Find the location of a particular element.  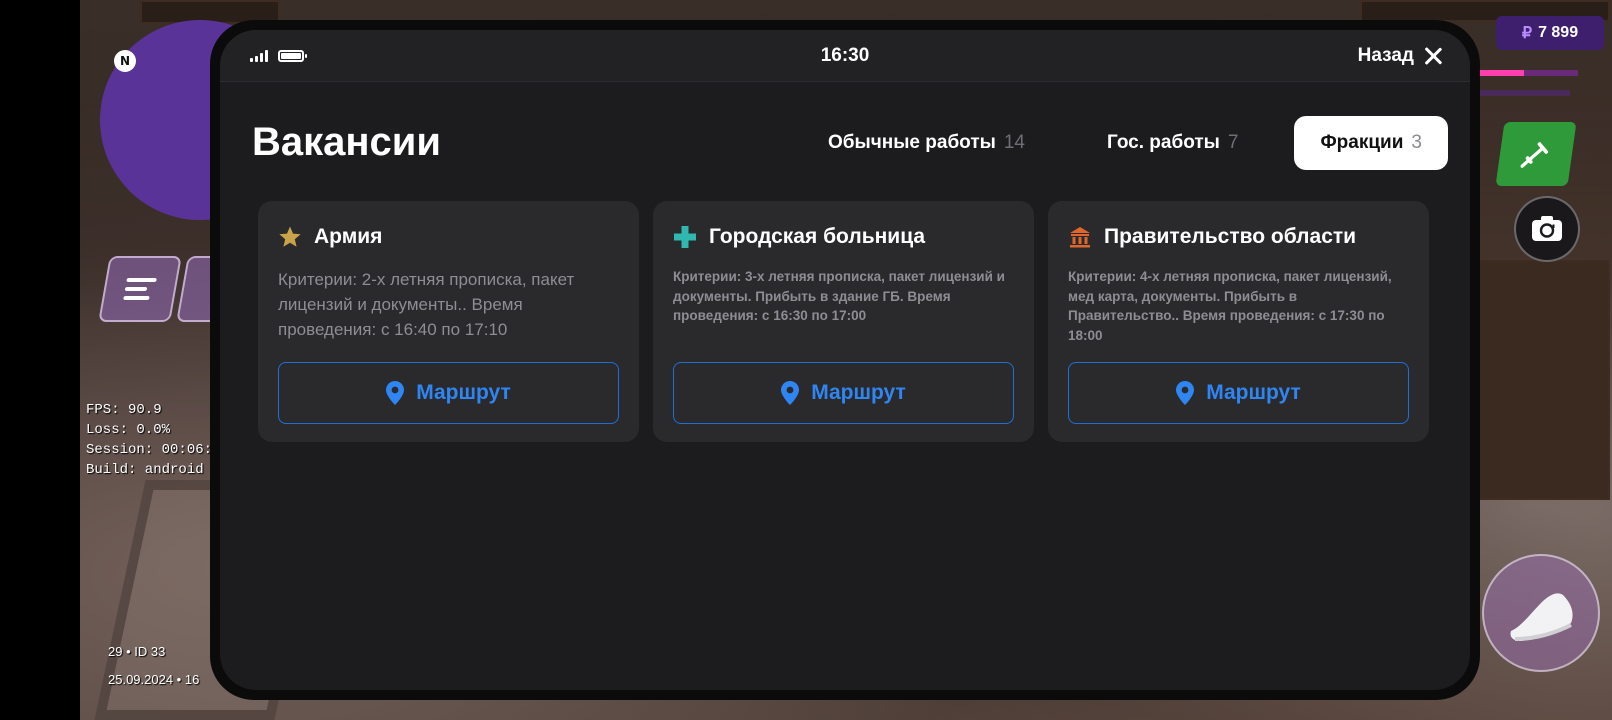

debug-build: Build: android g is located at coordinates (153, 470).